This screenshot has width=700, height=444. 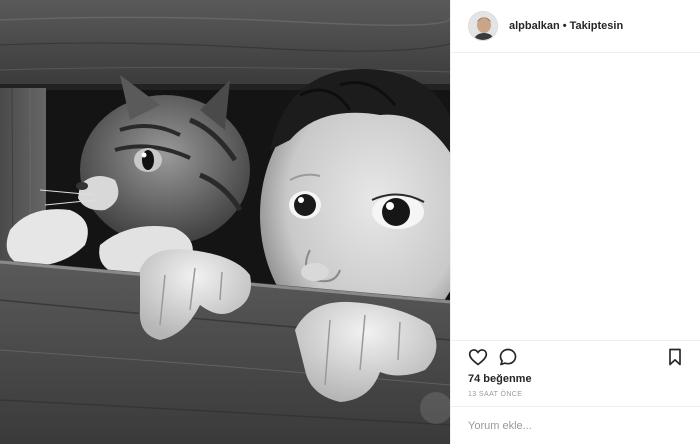 What do you see at coordinates (575, 355) in the screenshot?
I see `action-bar` at bounding box center [575, 355].